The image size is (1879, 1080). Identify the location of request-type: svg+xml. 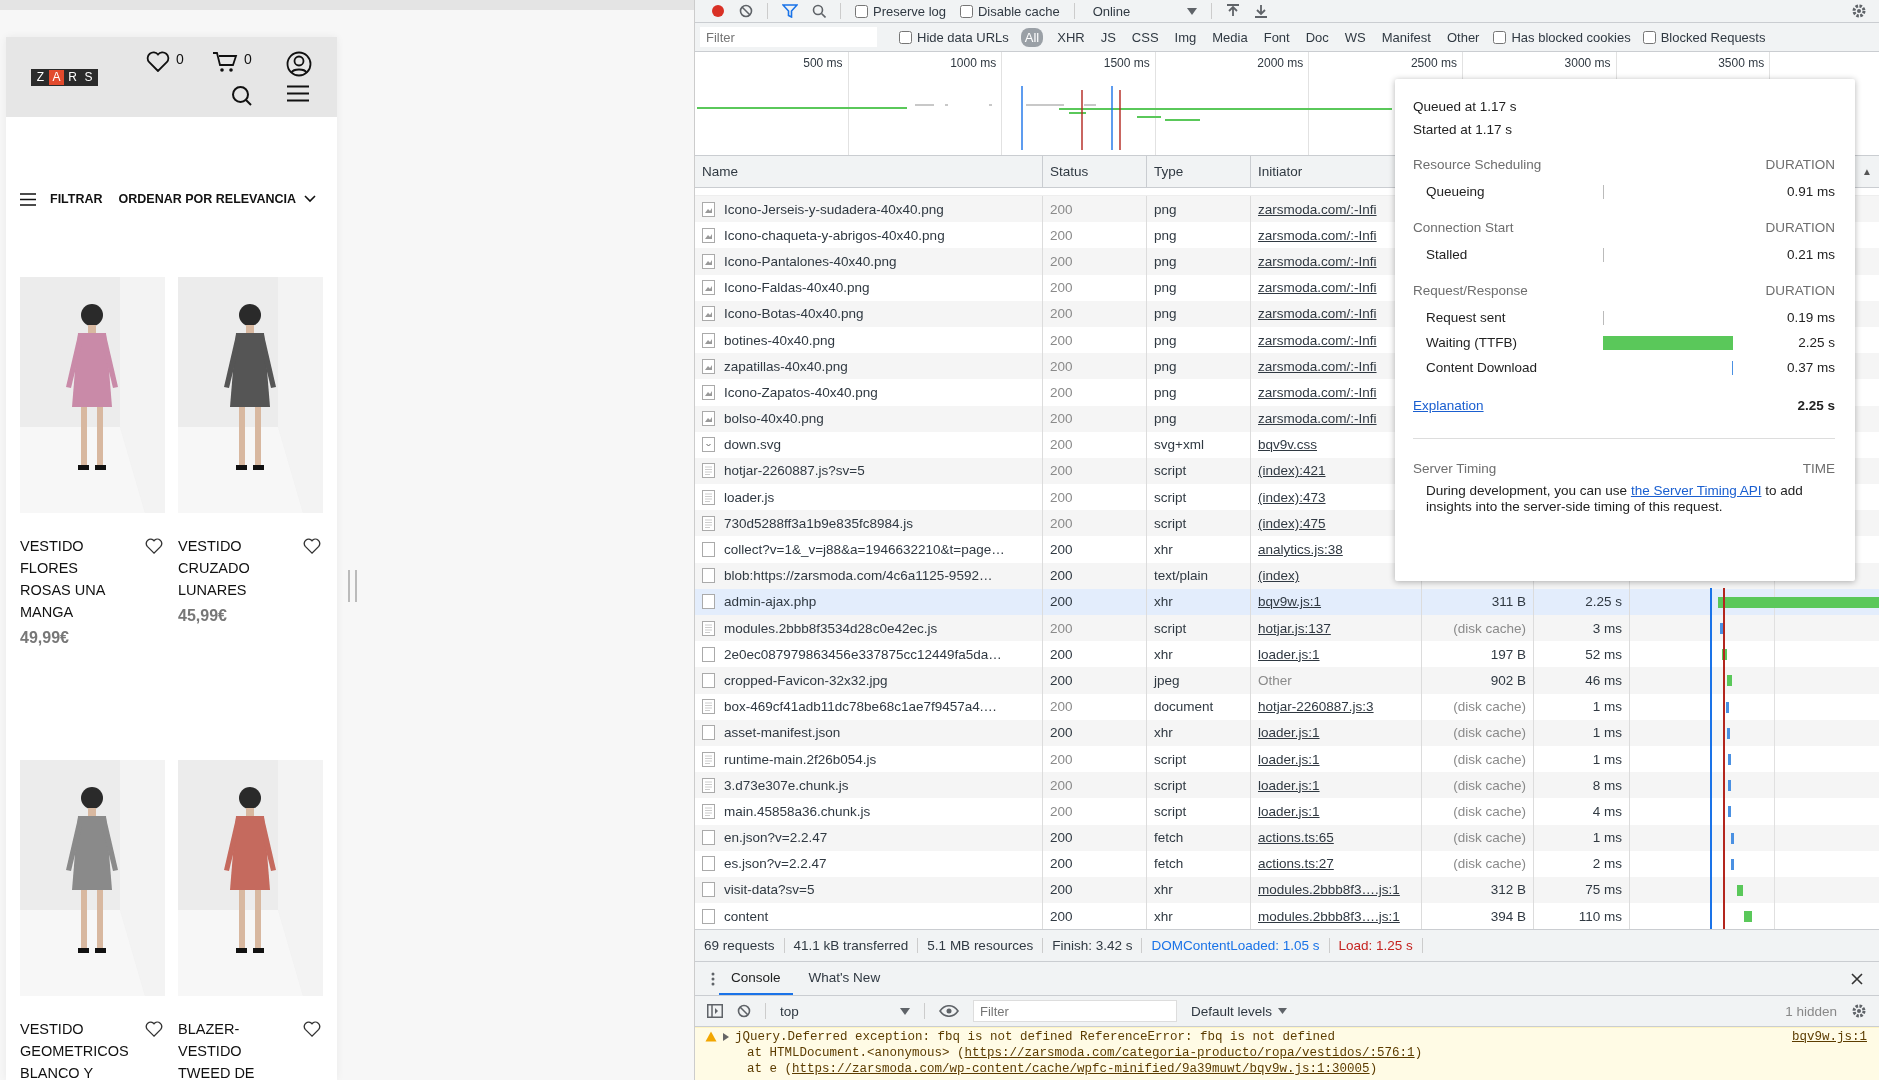
(1179, 445).